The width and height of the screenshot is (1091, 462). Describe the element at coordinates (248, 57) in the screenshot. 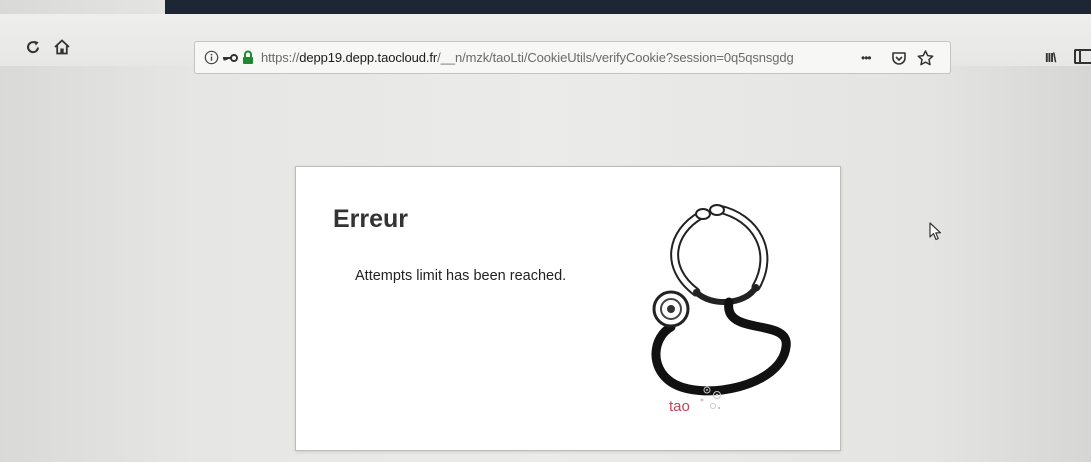

I see `lock-icon` at that location.